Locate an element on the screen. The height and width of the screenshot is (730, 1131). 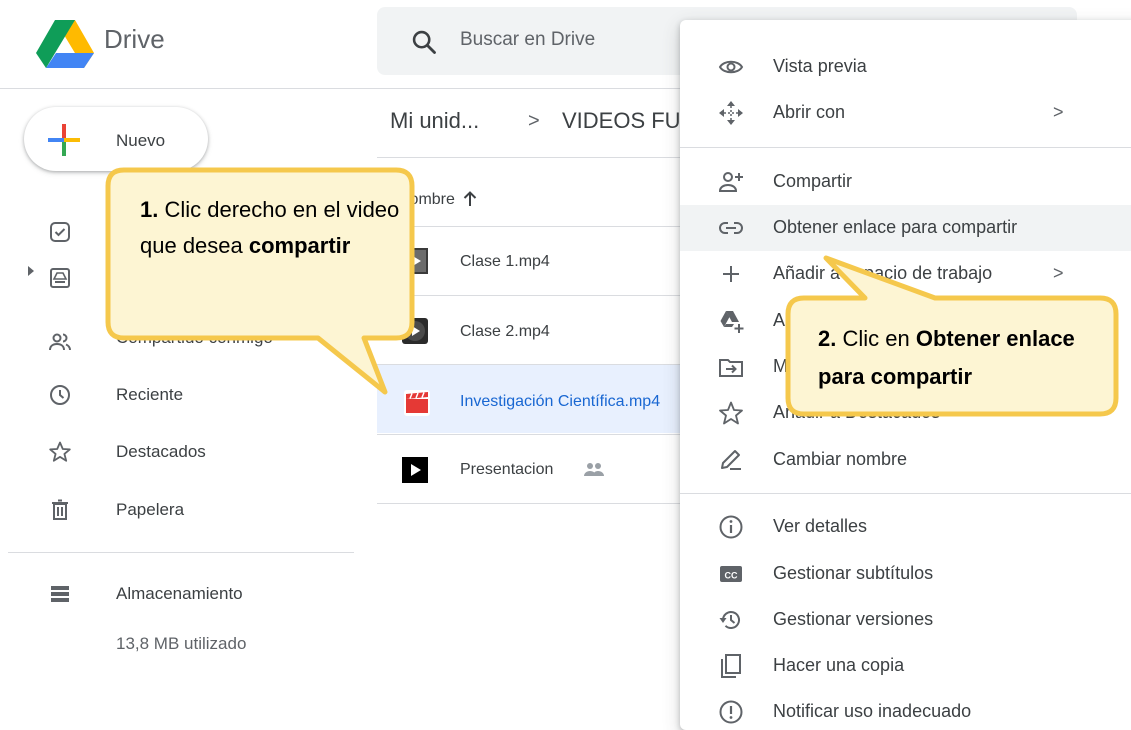
svg-text: CC is located at coordinates (731, 576).